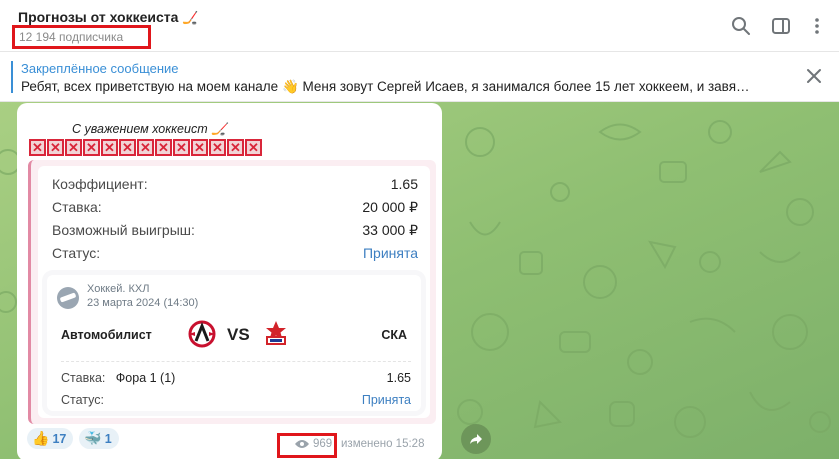 The image size is (839, 459). I want to click on signature-text: С уважением хоккеист, so click(140, 129).